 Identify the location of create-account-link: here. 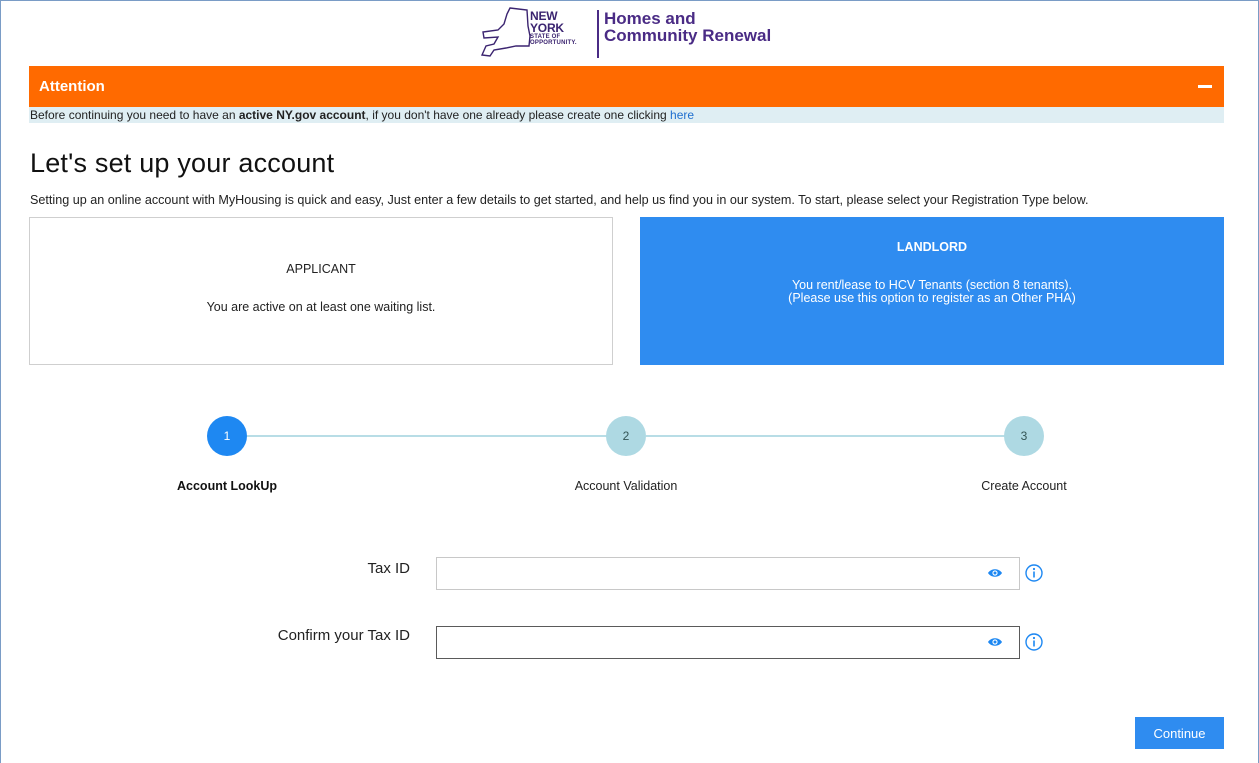
(682, 115).